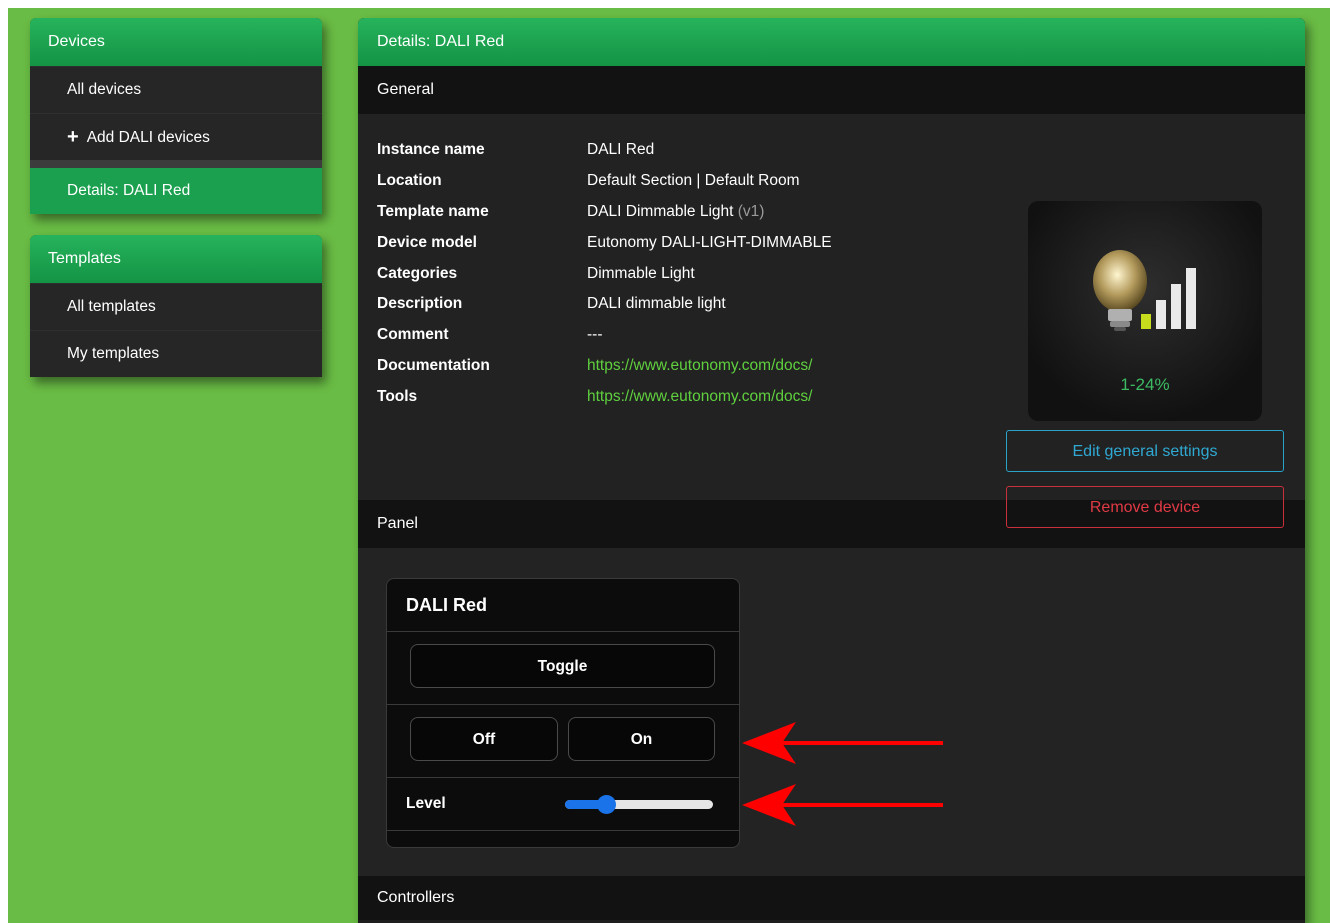 The image size is (1330, 923). I want to click on on-button: On, so click(641, 739).